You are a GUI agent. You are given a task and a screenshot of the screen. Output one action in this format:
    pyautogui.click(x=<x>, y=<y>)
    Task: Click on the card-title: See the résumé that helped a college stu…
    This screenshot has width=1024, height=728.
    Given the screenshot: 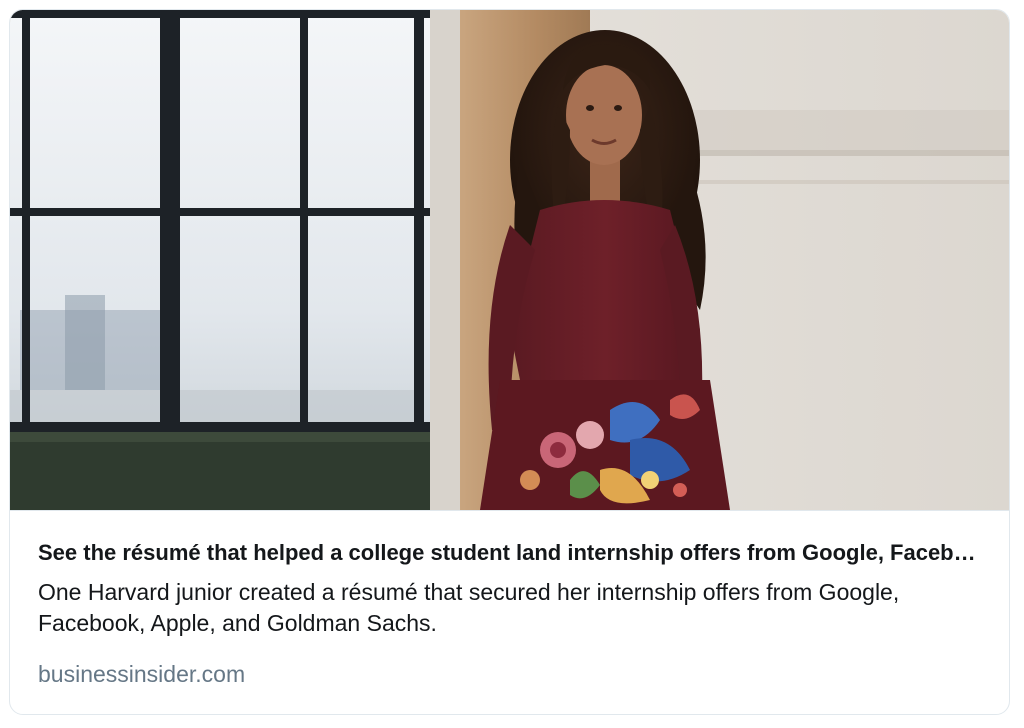 What is the action you would take?
    pyautogui.click(x=510, y=553)
    